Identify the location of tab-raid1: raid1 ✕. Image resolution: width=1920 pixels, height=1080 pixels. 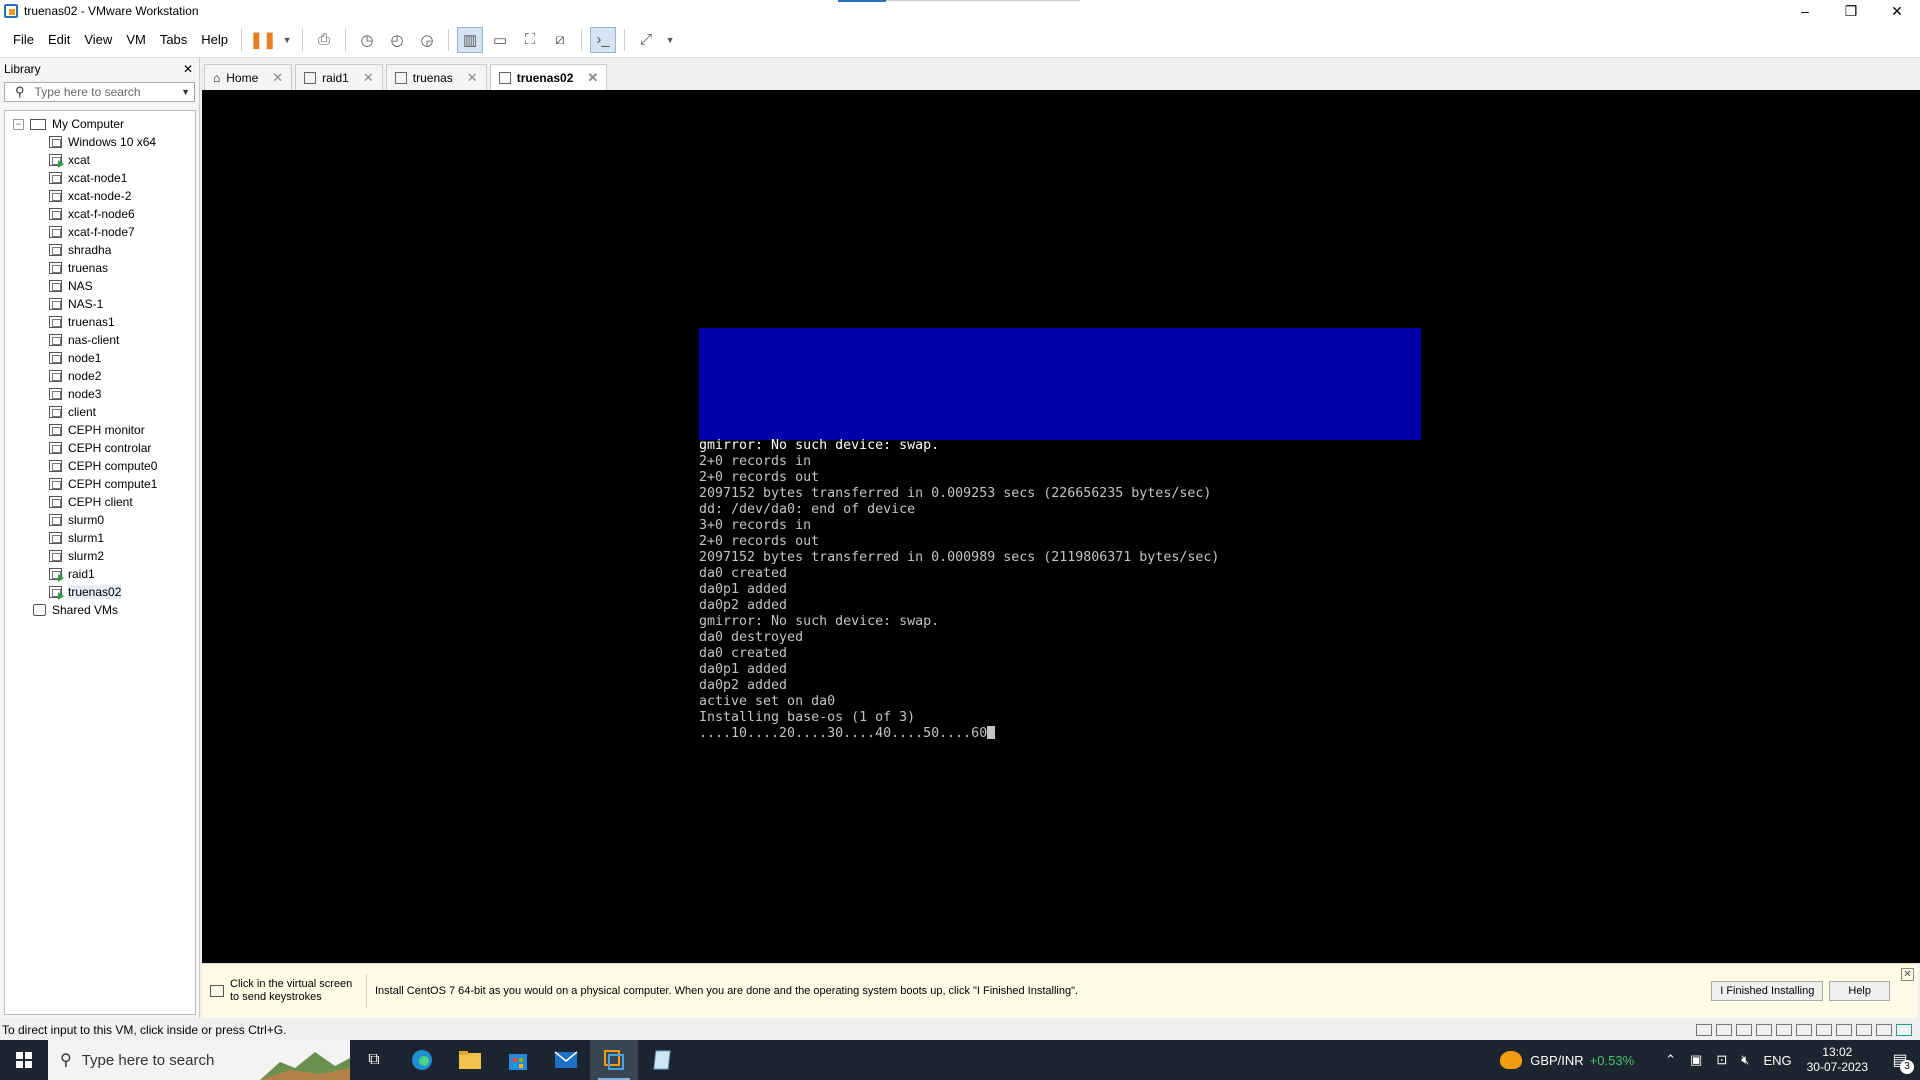
(339, 77).